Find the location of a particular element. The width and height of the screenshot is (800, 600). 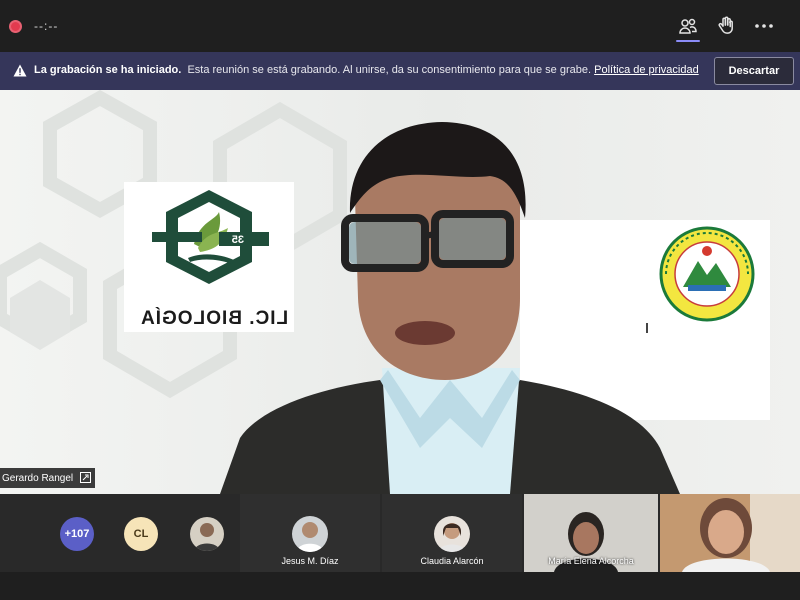

dismiss-button: Descartar is located at coordinates (754, 71).